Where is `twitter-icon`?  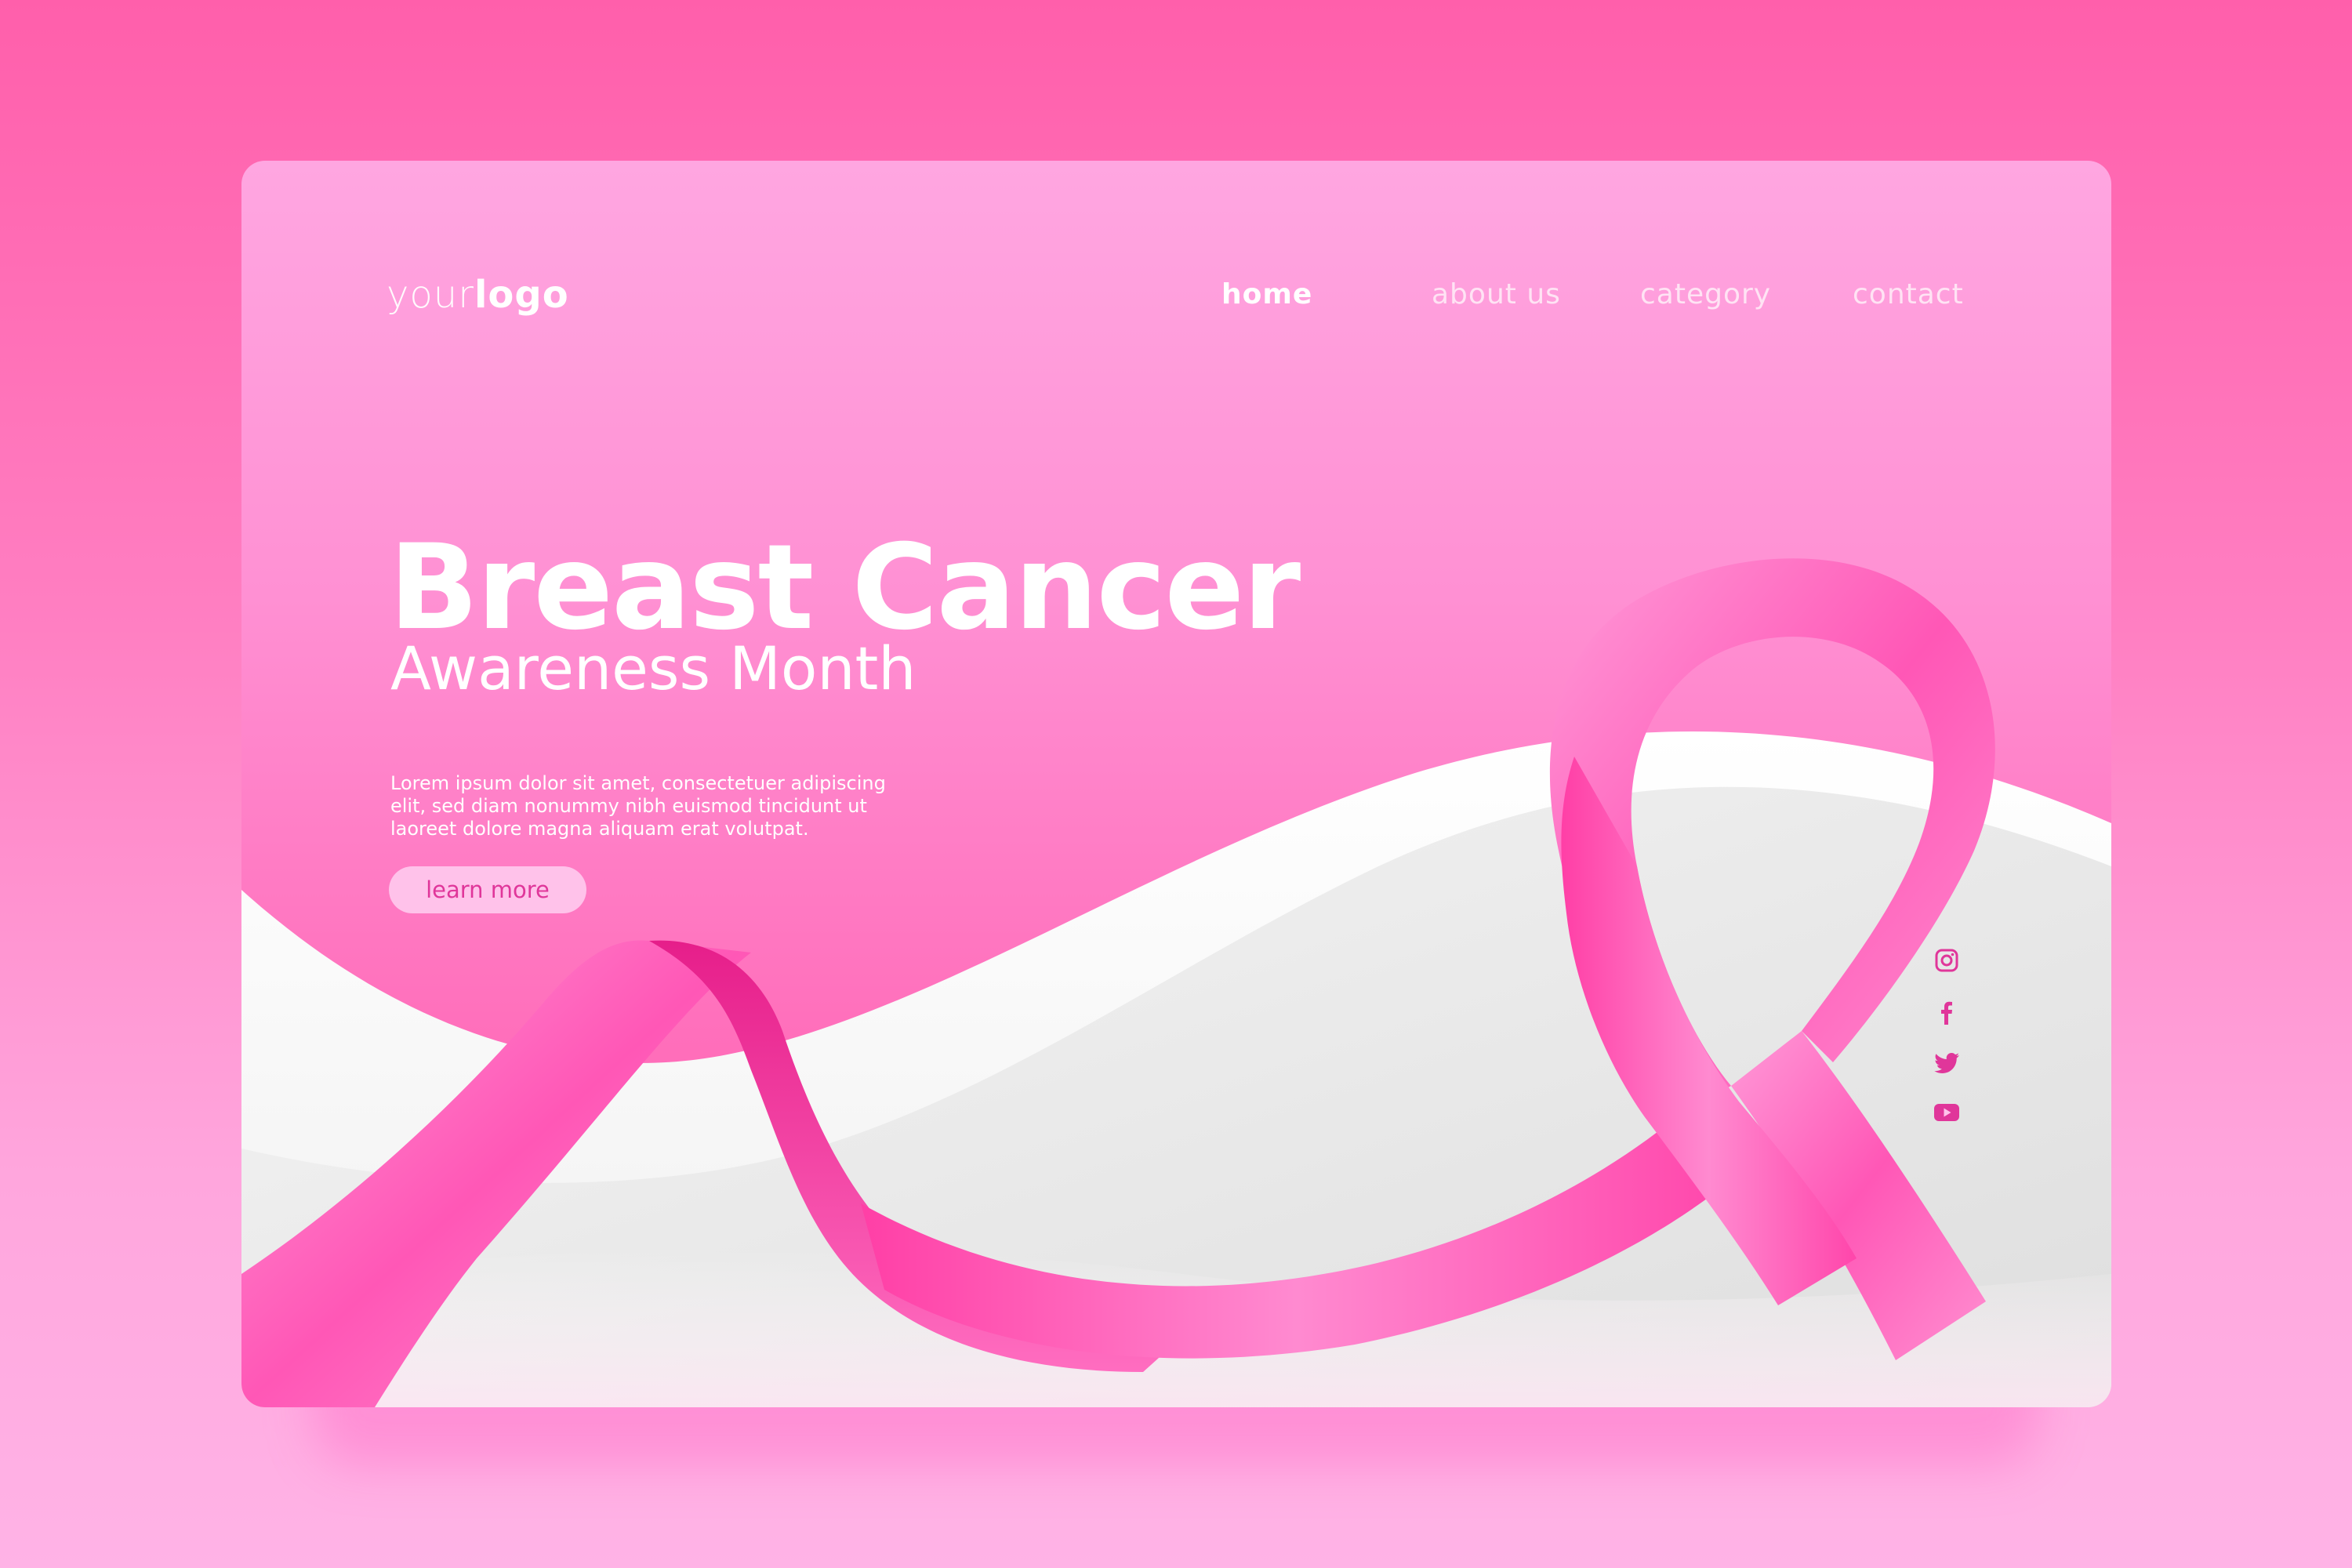 twitter-icon is located at coordinates (1946, 1063).